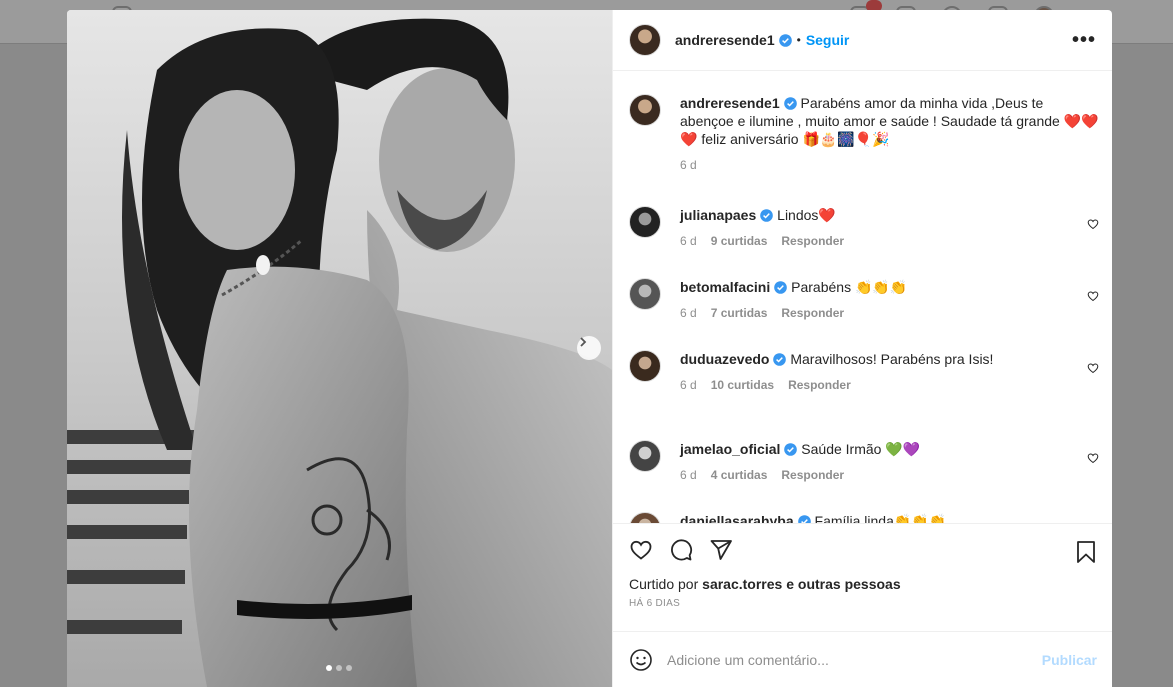 The width and height of the screenshot is (1173, 687). Describe the element at coordinates (641, 550) in the screenshot. I see `like-icon` at that location.